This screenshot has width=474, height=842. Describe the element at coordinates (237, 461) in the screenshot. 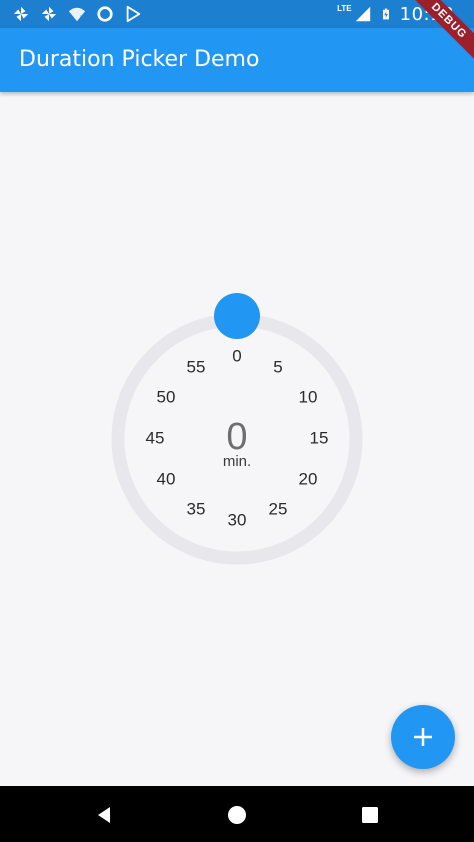

I see `duration-unit: min.` at that location.